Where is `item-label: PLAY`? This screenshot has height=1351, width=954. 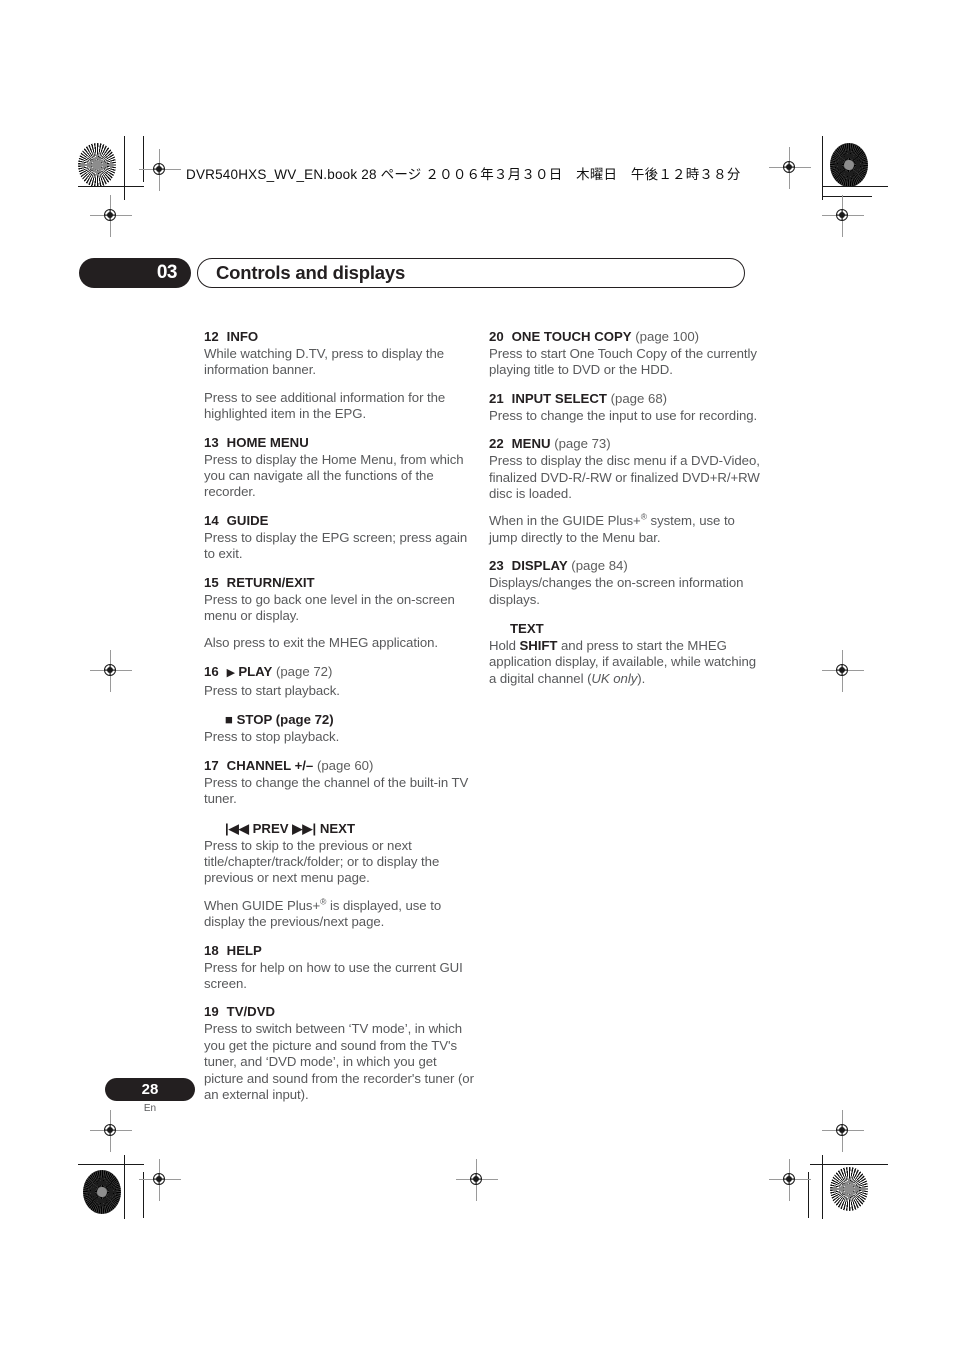
item-label: PLAY is located at coordinates (255, 671).